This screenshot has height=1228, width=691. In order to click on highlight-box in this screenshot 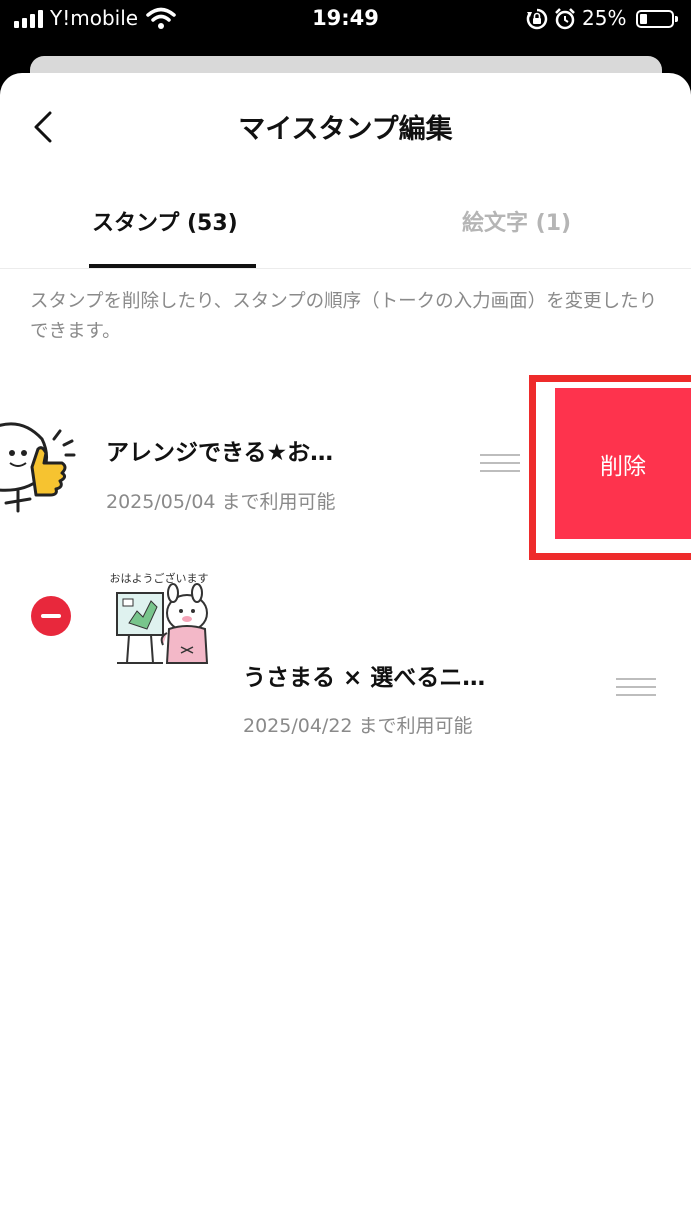, I will do `click(610, 467)`.